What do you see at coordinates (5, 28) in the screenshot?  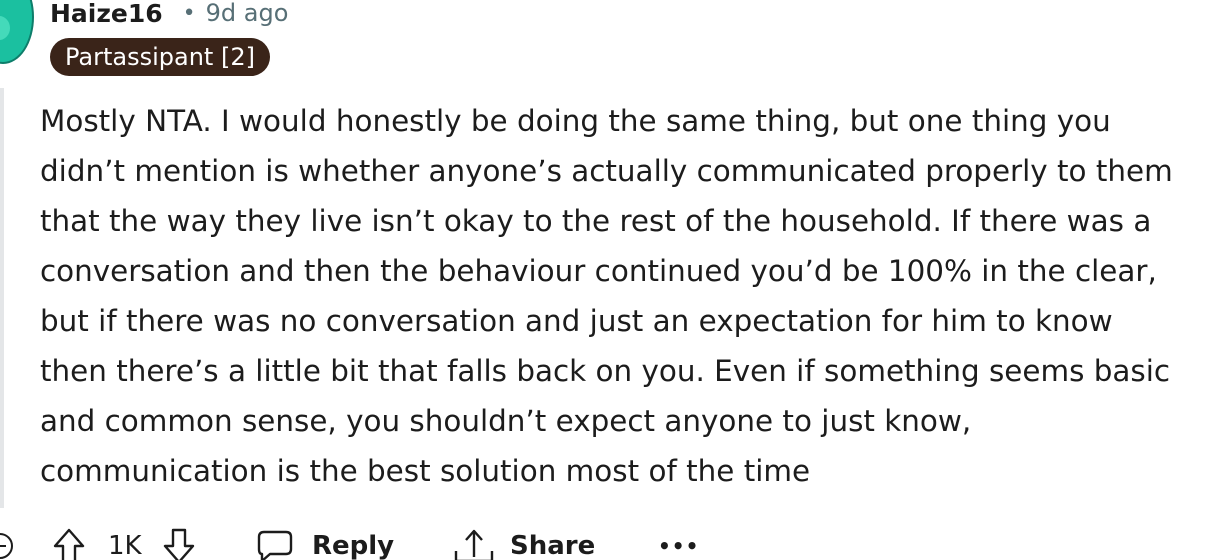 I see `avatar-highlight` at bounding box center [5, 28].